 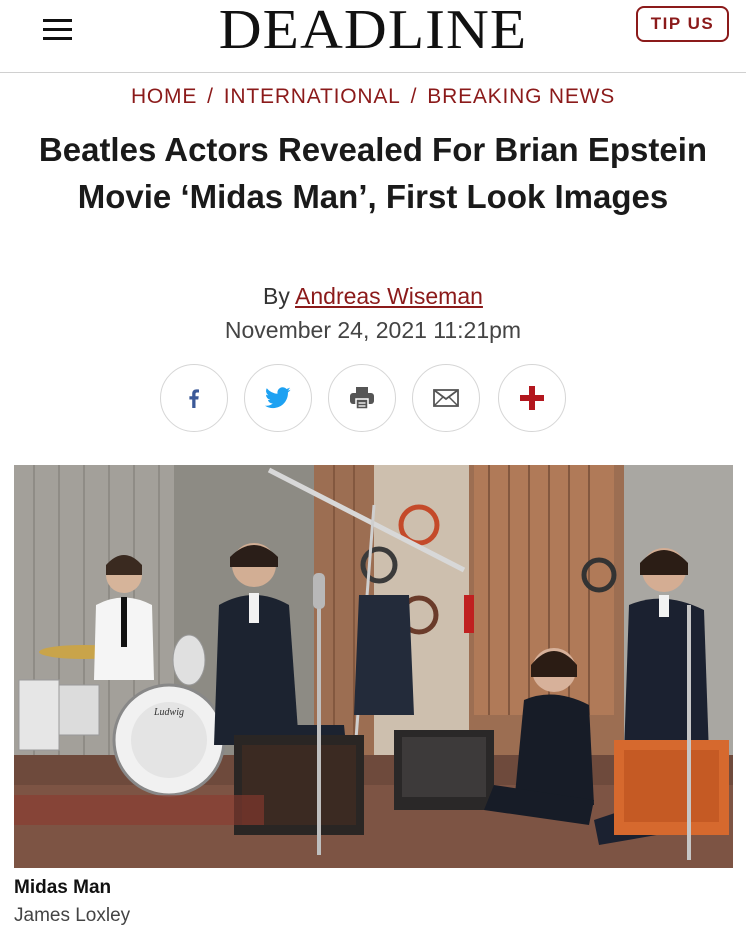 I want to click on breadcrumb-home: HOME, so click(x=164, y=96).